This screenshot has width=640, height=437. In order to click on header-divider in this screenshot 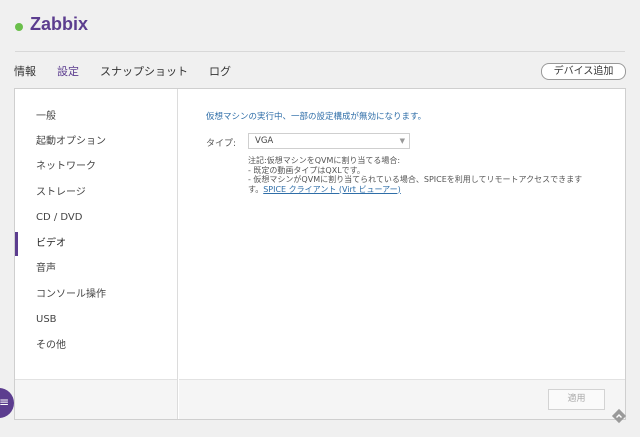, I will do `click(320, 51)`.